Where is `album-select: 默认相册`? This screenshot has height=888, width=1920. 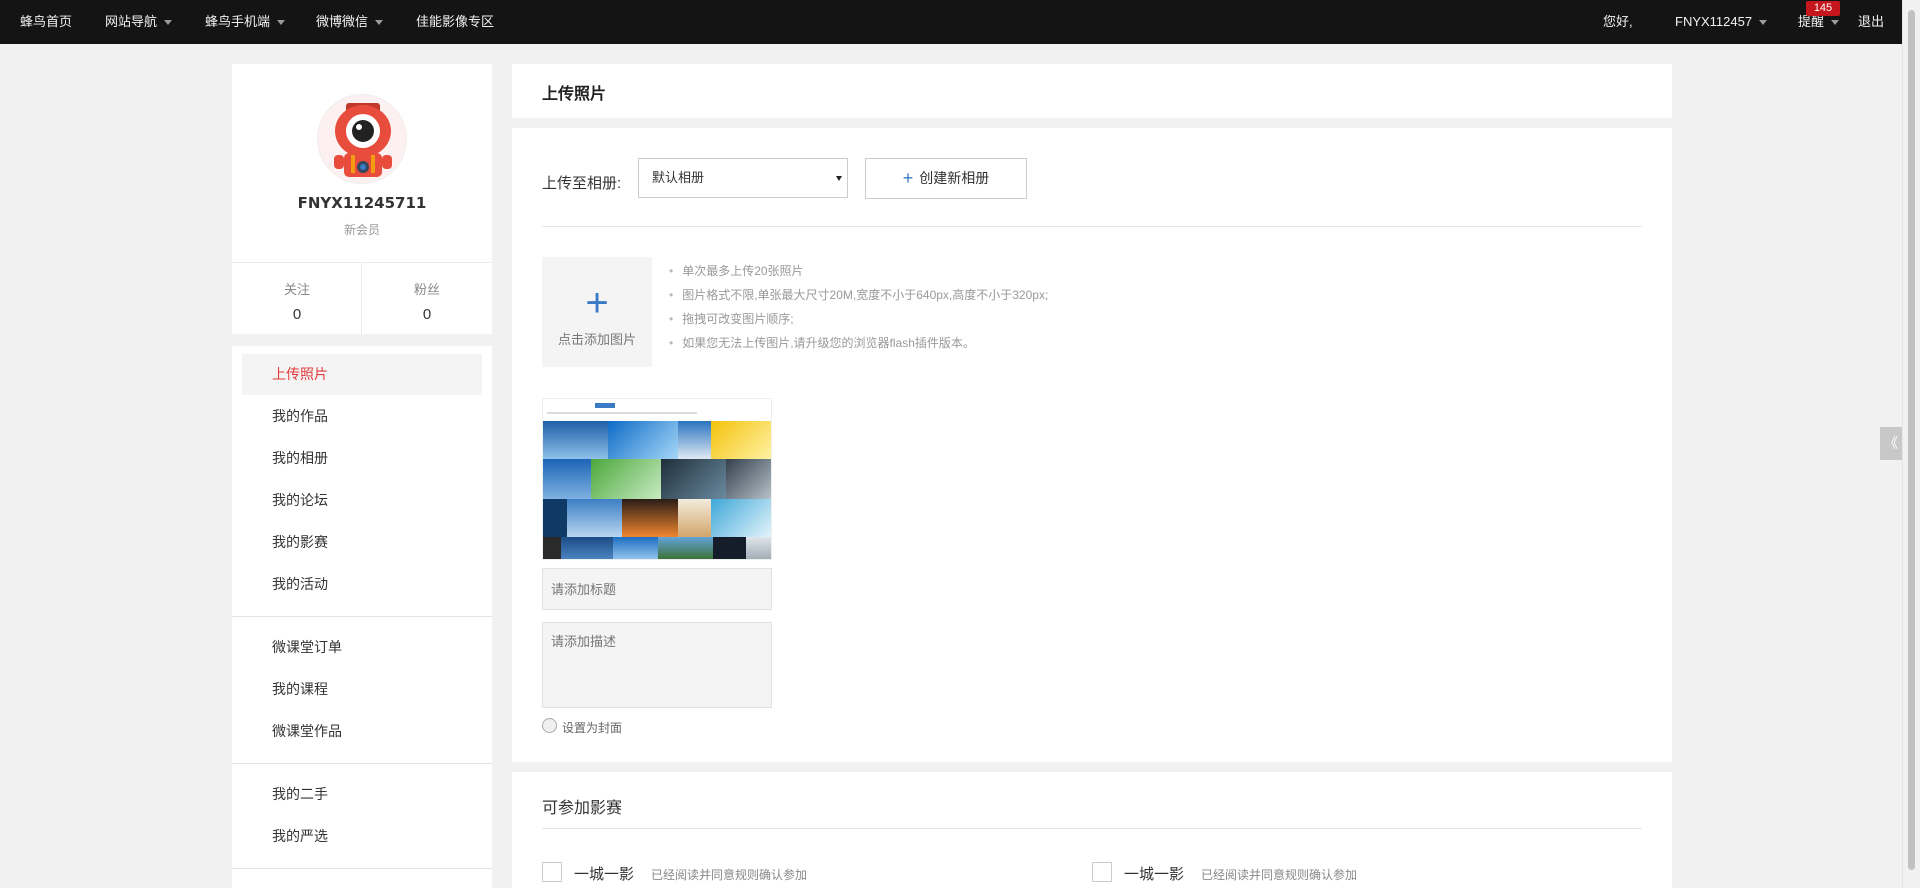
album-select: 默认相册 is located at coordinates (743, 178).